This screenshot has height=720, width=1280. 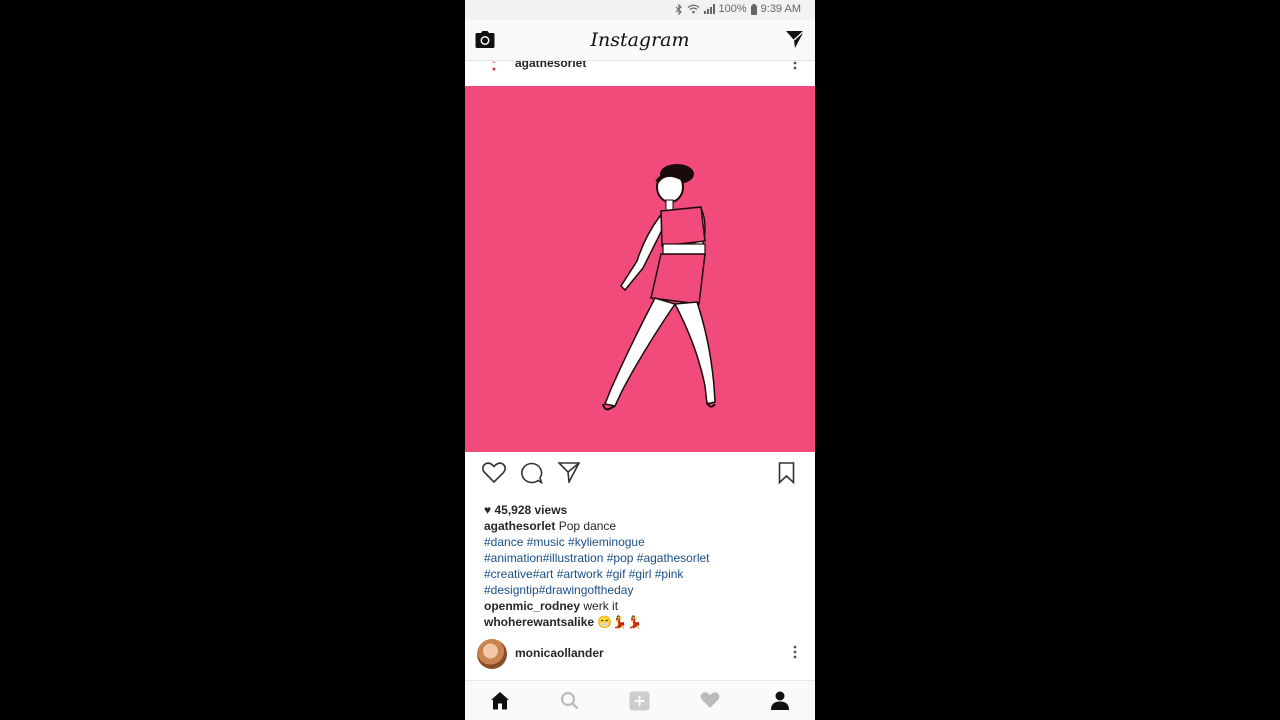 I want to click on caption-text: Pop dance, so click(x=587, y=526).